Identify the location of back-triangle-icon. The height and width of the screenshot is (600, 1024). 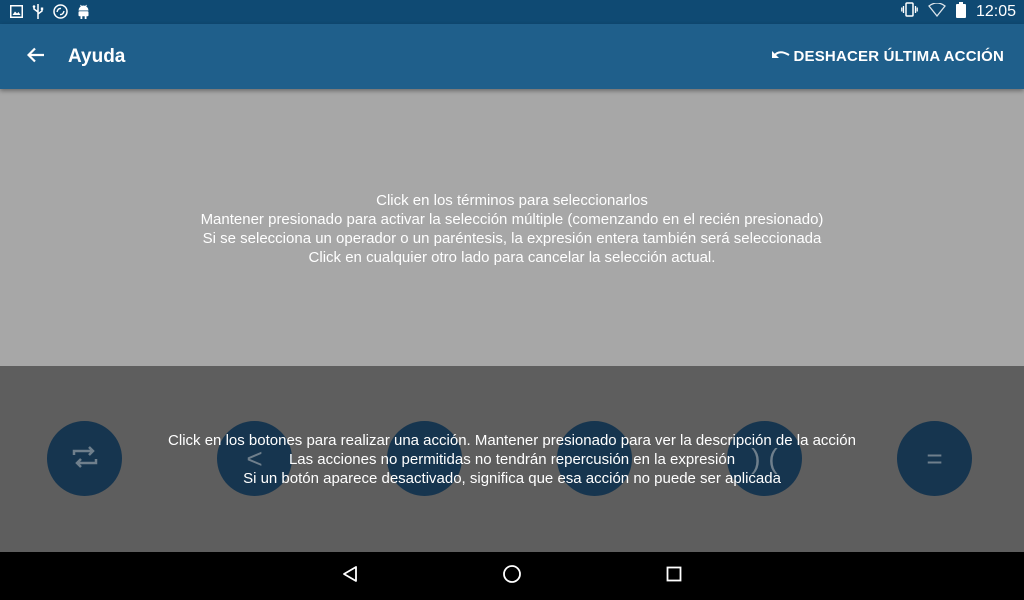
(350, 576).